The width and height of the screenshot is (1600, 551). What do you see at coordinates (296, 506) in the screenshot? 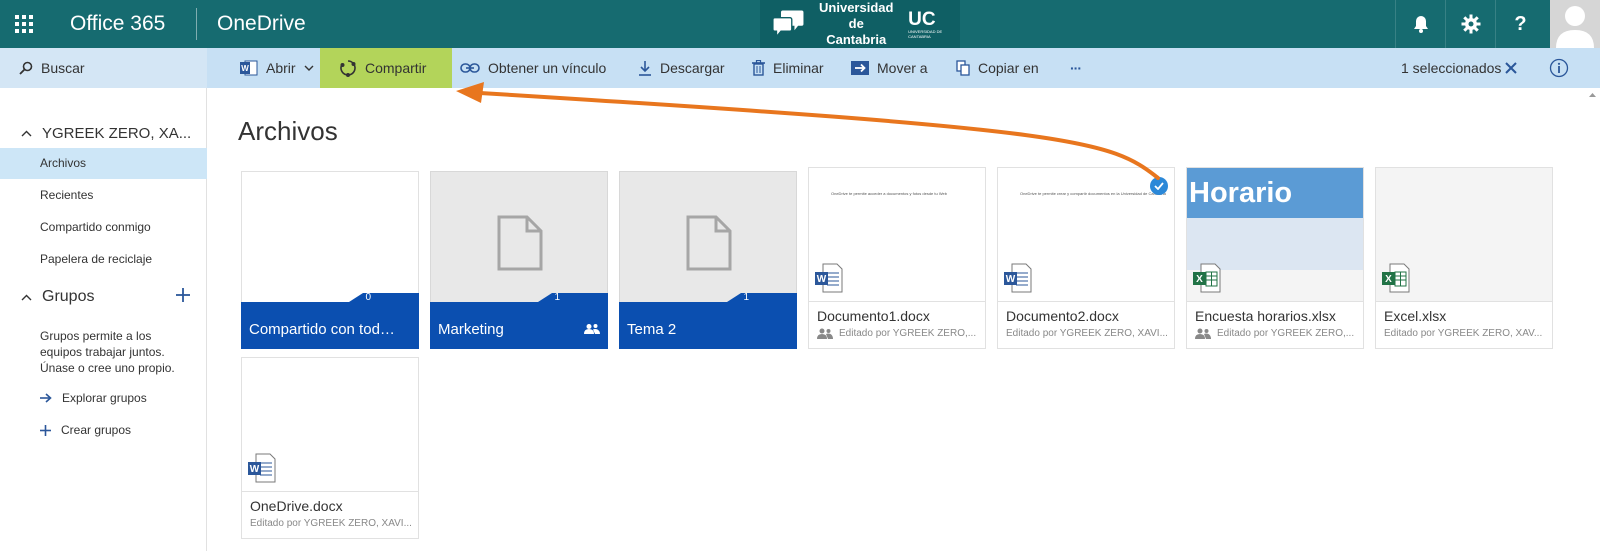
I see `file-name: OneDrive.docx` at bounding box center [296, 506].